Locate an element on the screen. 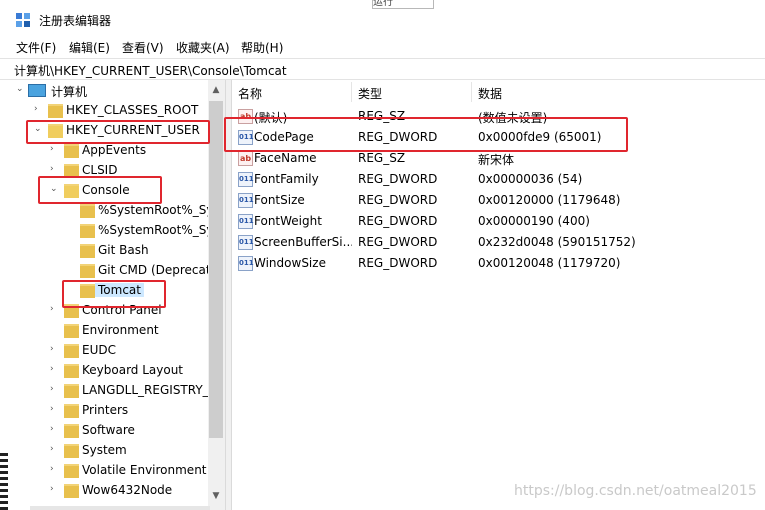 This screenshot has height=510, width=765. value-type: REG_SZ is located at coordinates (382, 158).